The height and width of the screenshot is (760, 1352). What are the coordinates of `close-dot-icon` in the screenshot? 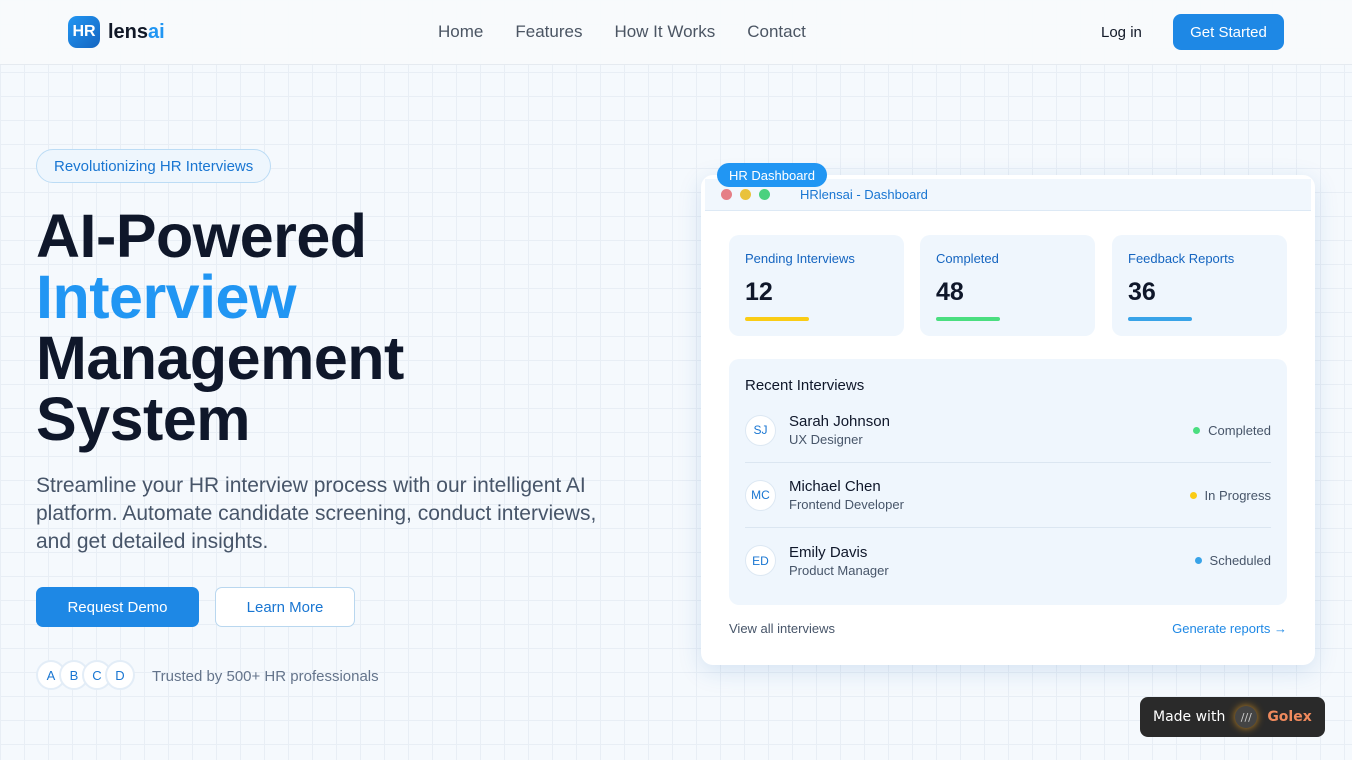 It's located at (726, 194).